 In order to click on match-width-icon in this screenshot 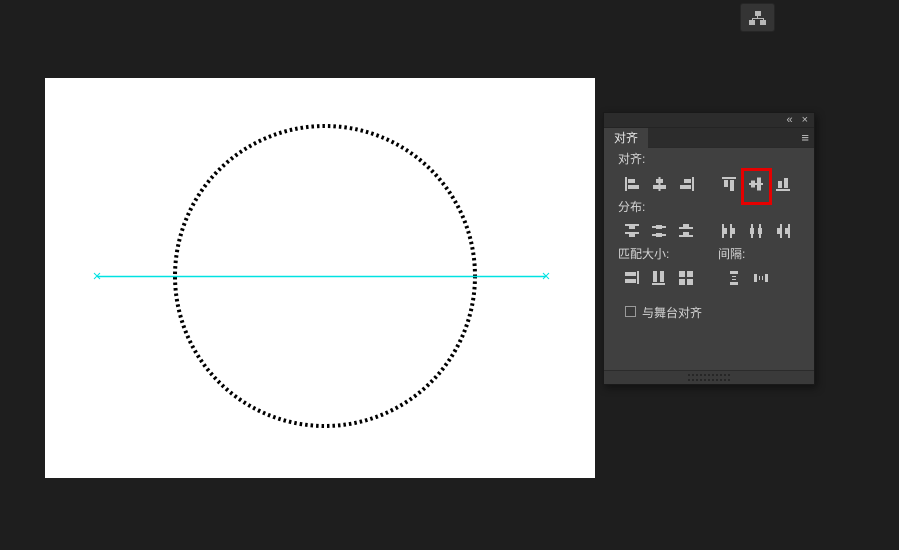, I will do `click(632, 277)`.